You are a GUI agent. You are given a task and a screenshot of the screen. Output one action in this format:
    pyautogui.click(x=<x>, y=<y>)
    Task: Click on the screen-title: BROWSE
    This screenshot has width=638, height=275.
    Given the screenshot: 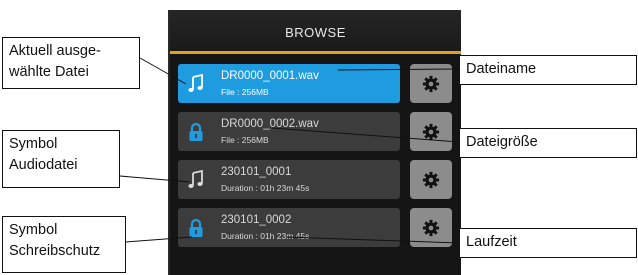 What is the action you would take?
    pyautogui.click(x=315, y=32)
    